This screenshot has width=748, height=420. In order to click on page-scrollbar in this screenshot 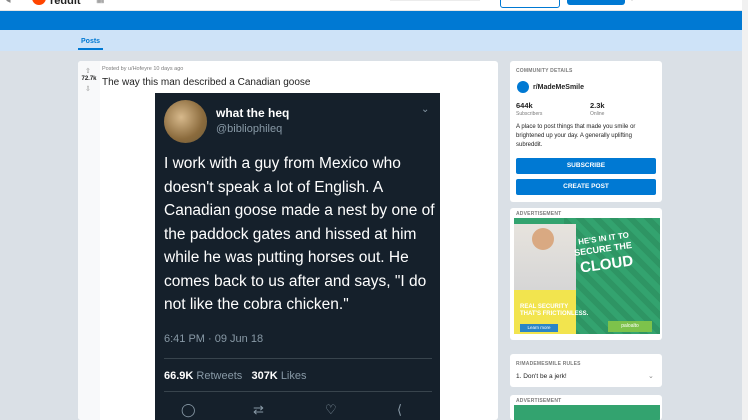, I will do `click(745, 210)`.